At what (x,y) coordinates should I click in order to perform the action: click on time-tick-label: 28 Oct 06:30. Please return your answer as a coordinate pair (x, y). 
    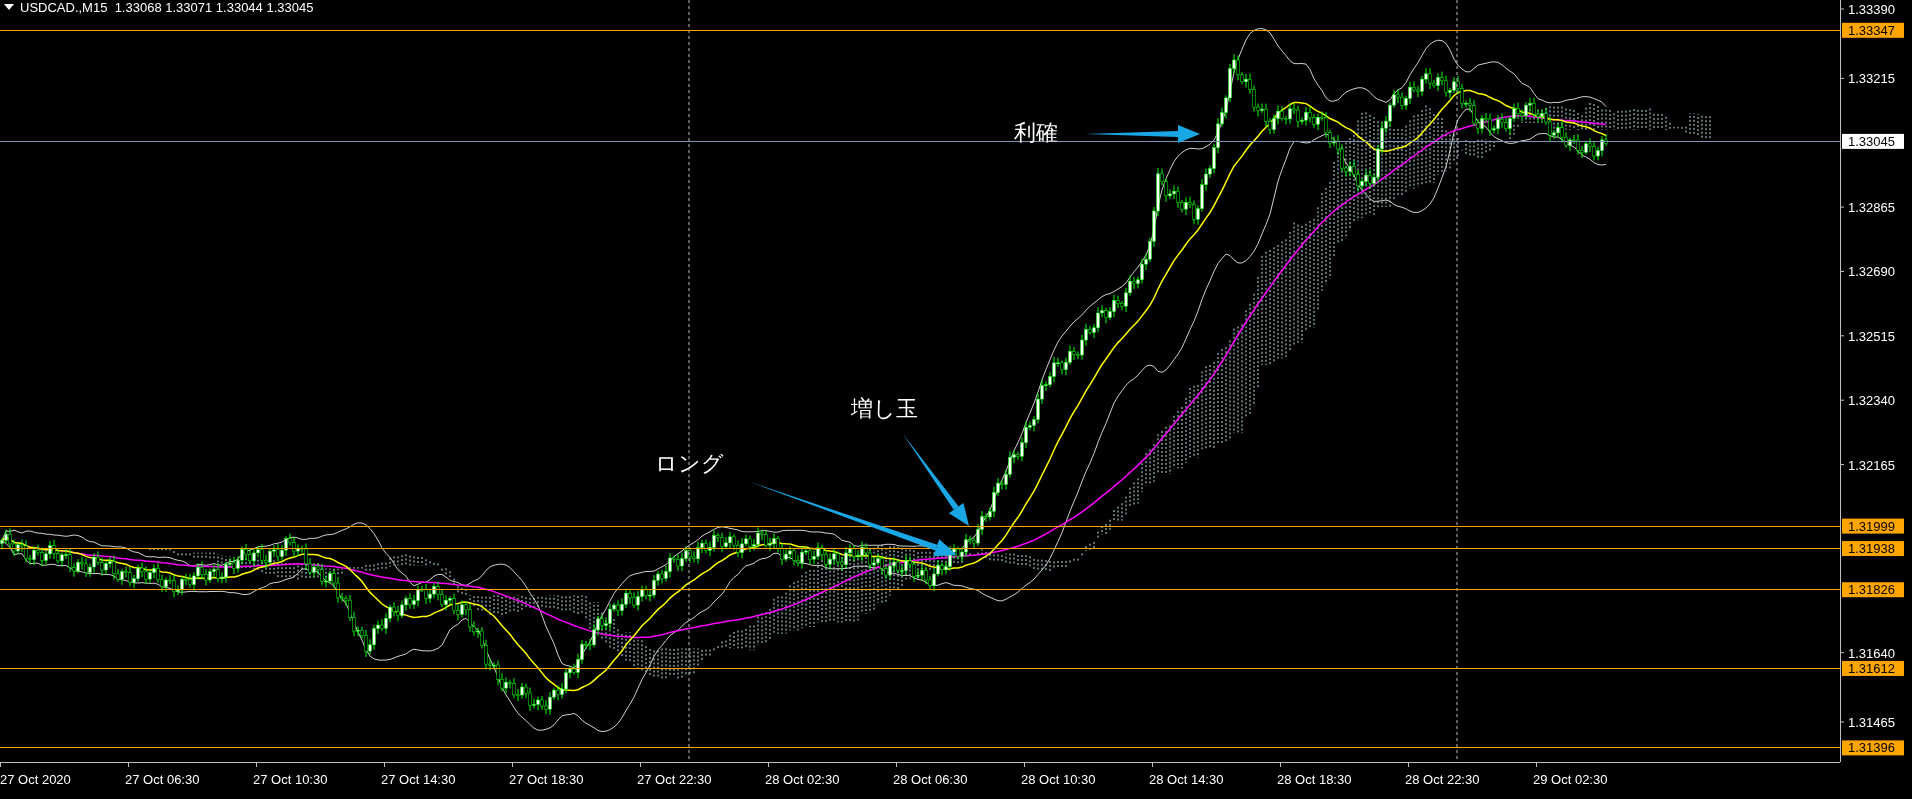
    Looking at the image, I should click on (930, 779).